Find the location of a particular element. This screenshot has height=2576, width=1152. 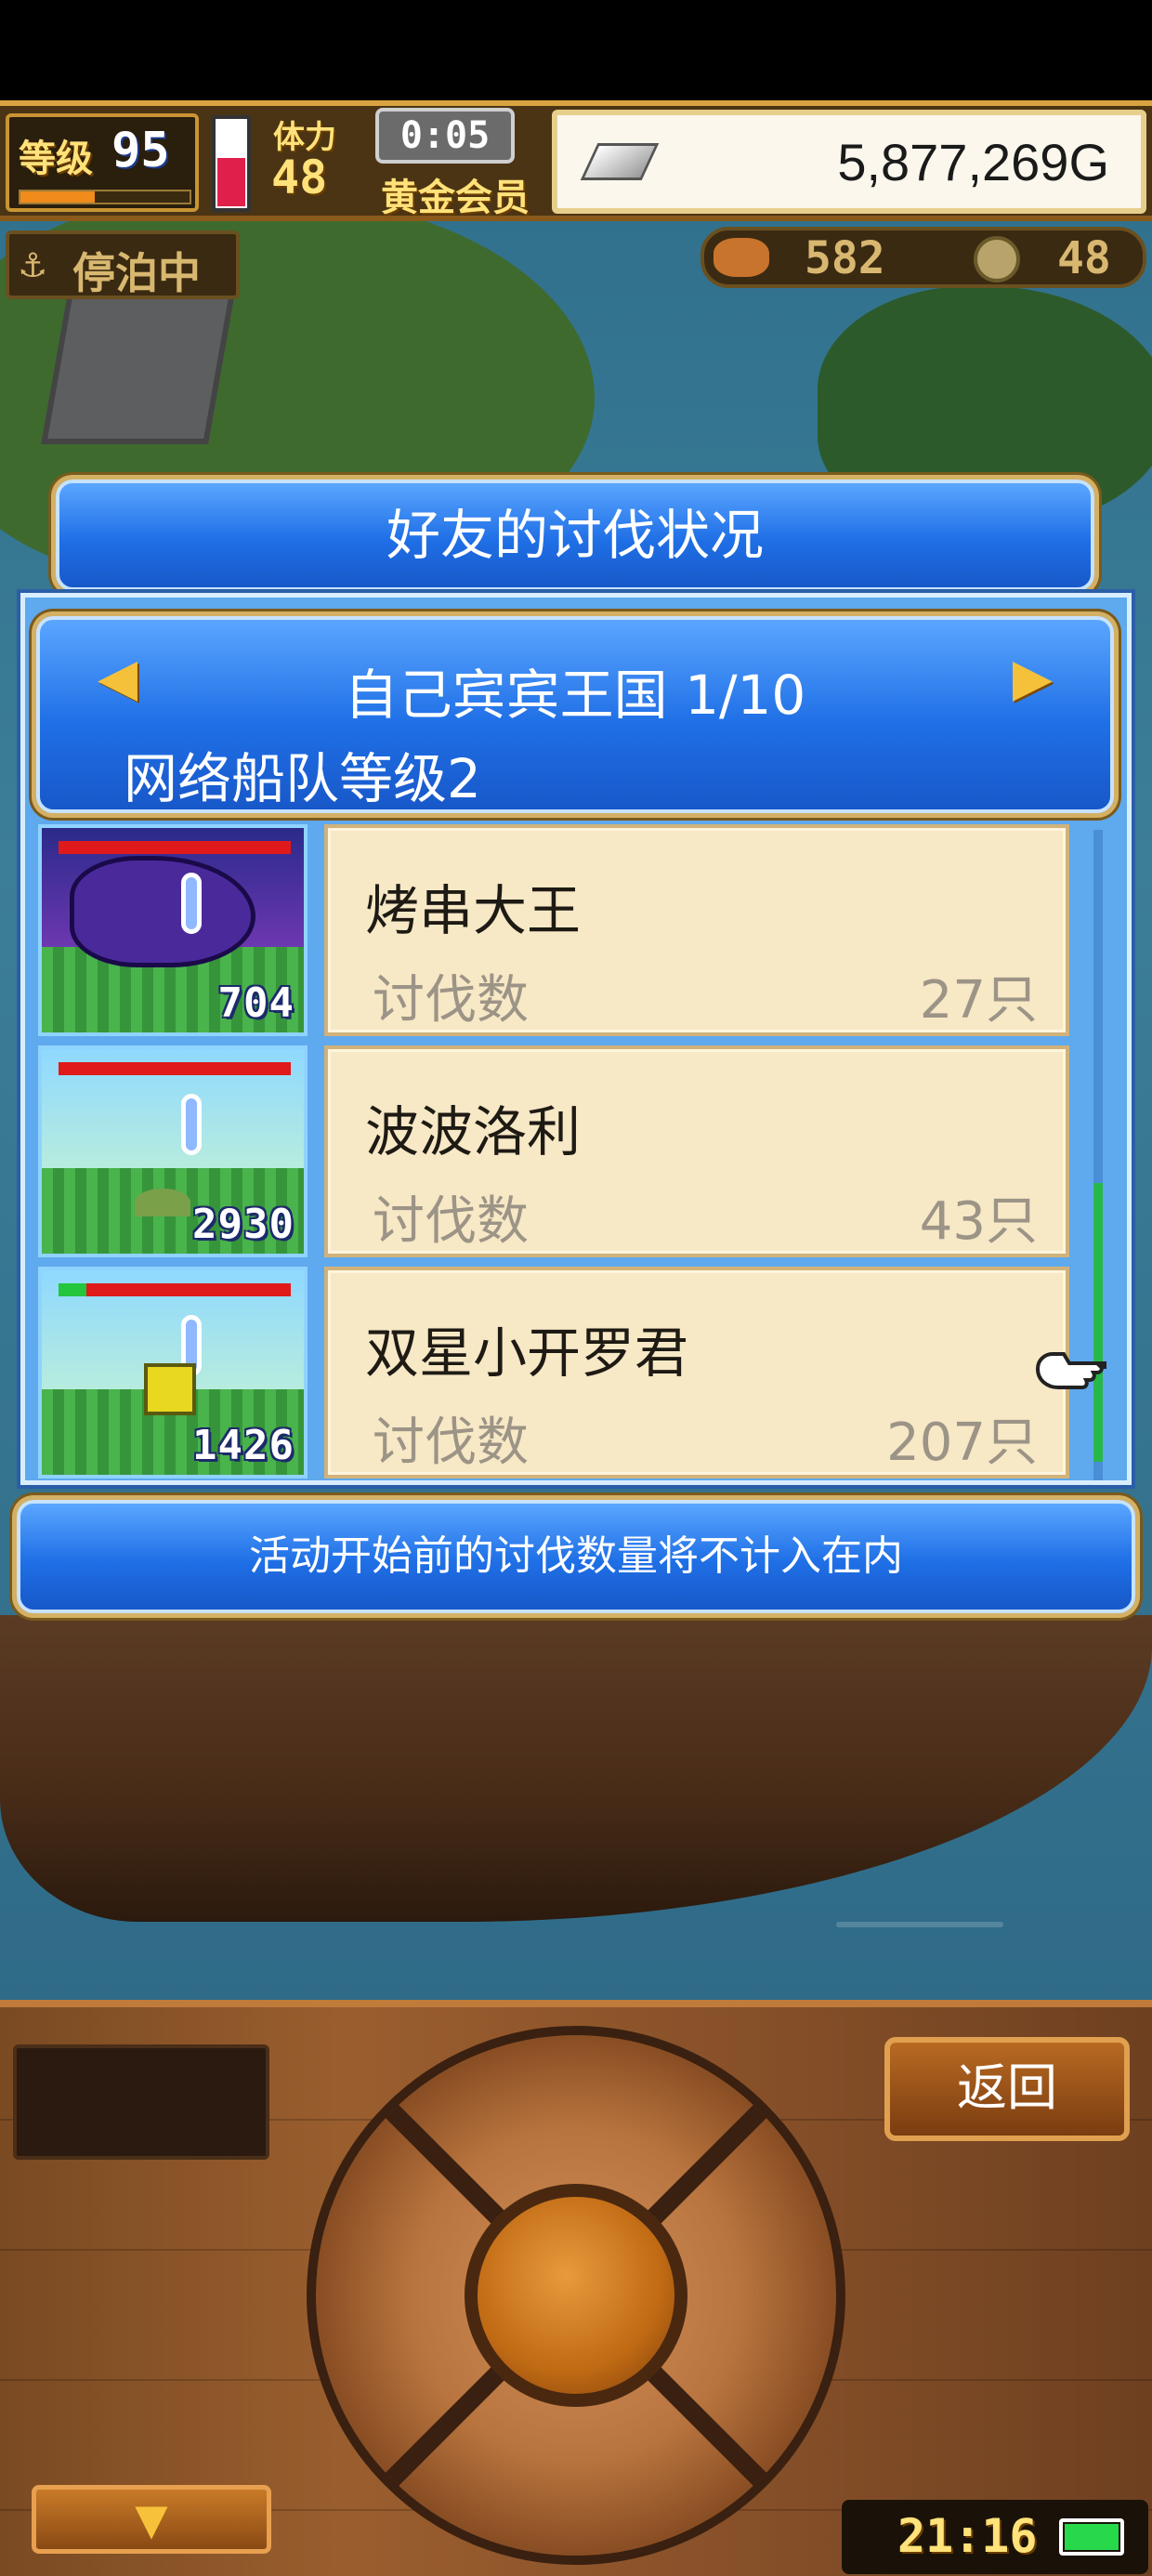

anchor-icon: ⚓ is located at coordinates (33, 263).